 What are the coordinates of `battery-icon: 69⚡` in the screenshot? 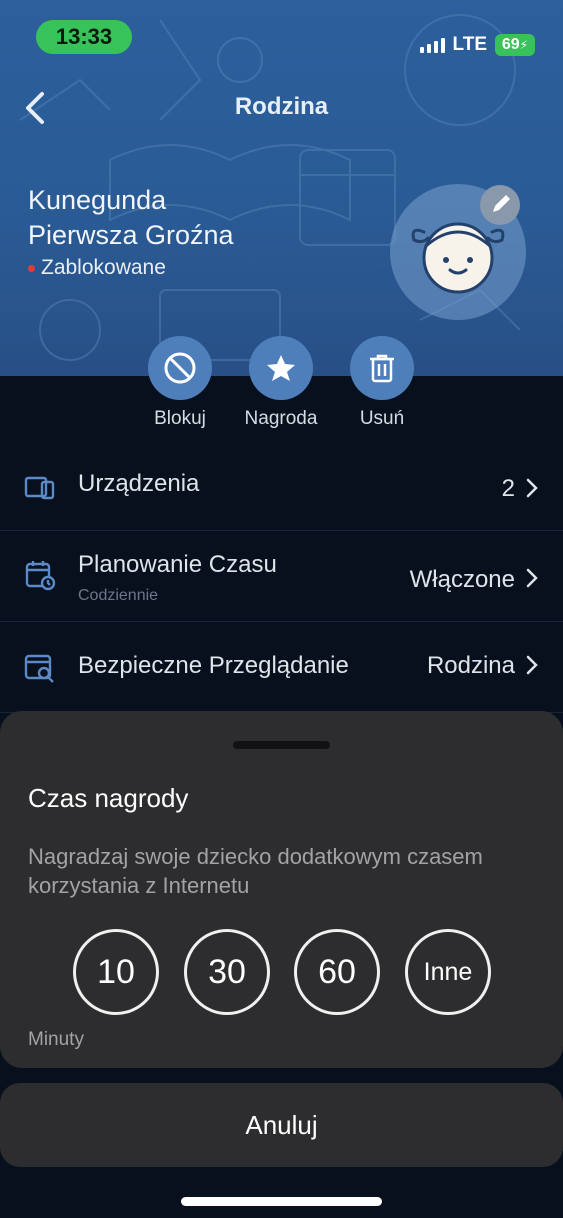 It's located at (515, 45).